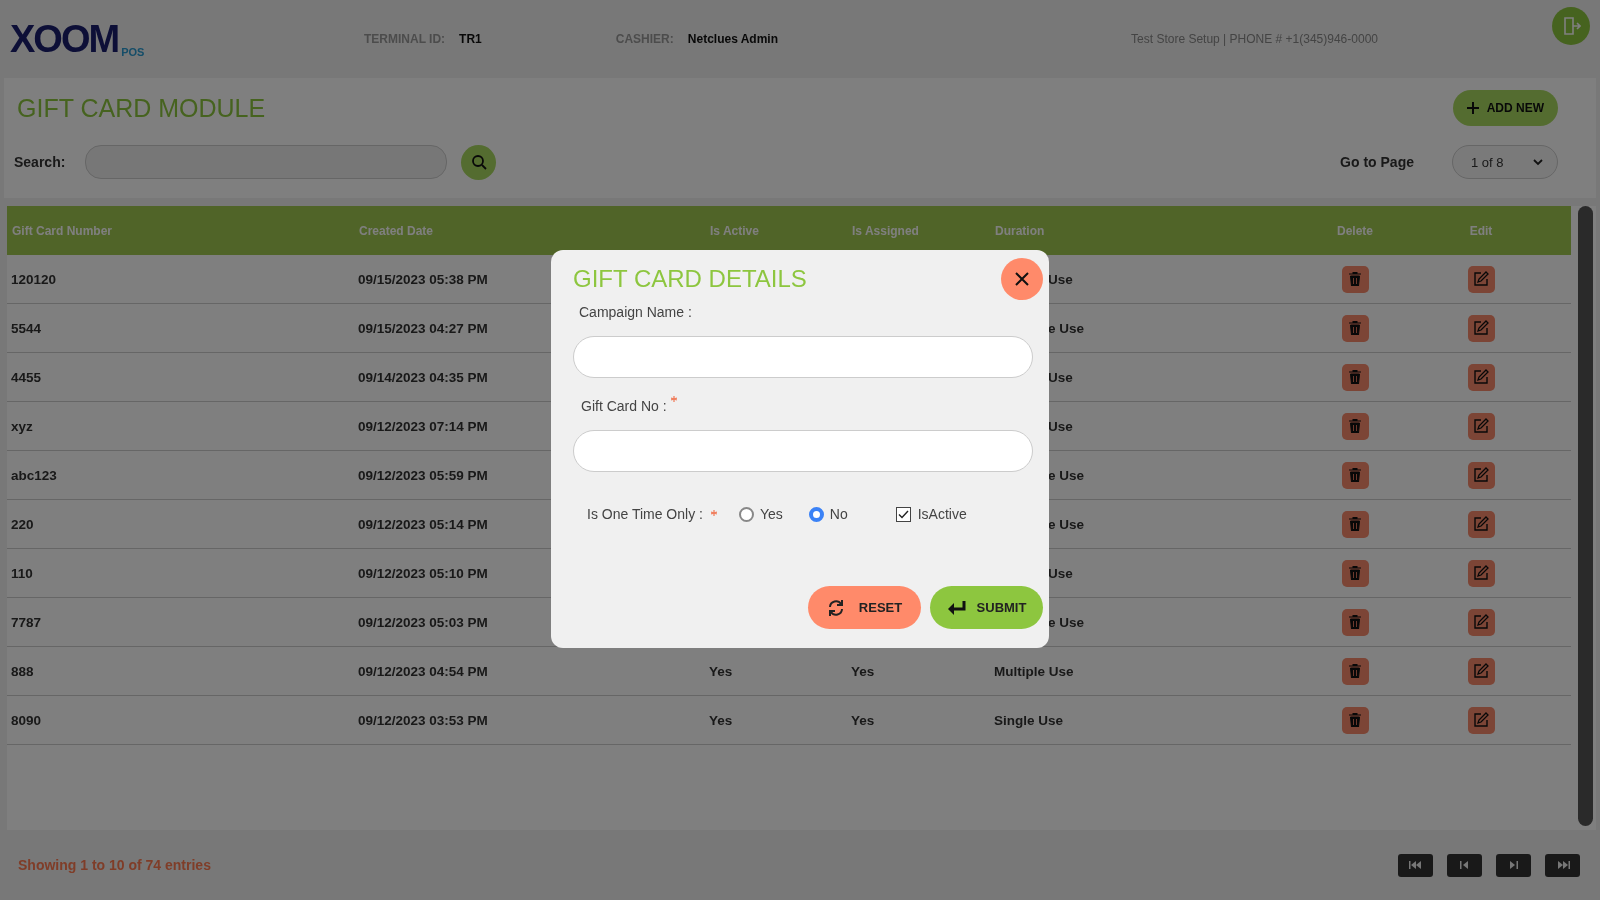 This screenshot has height=900, width=1600. I want to click on table-cell: 09/14/2023 04:35 PM, so click(423, 377).